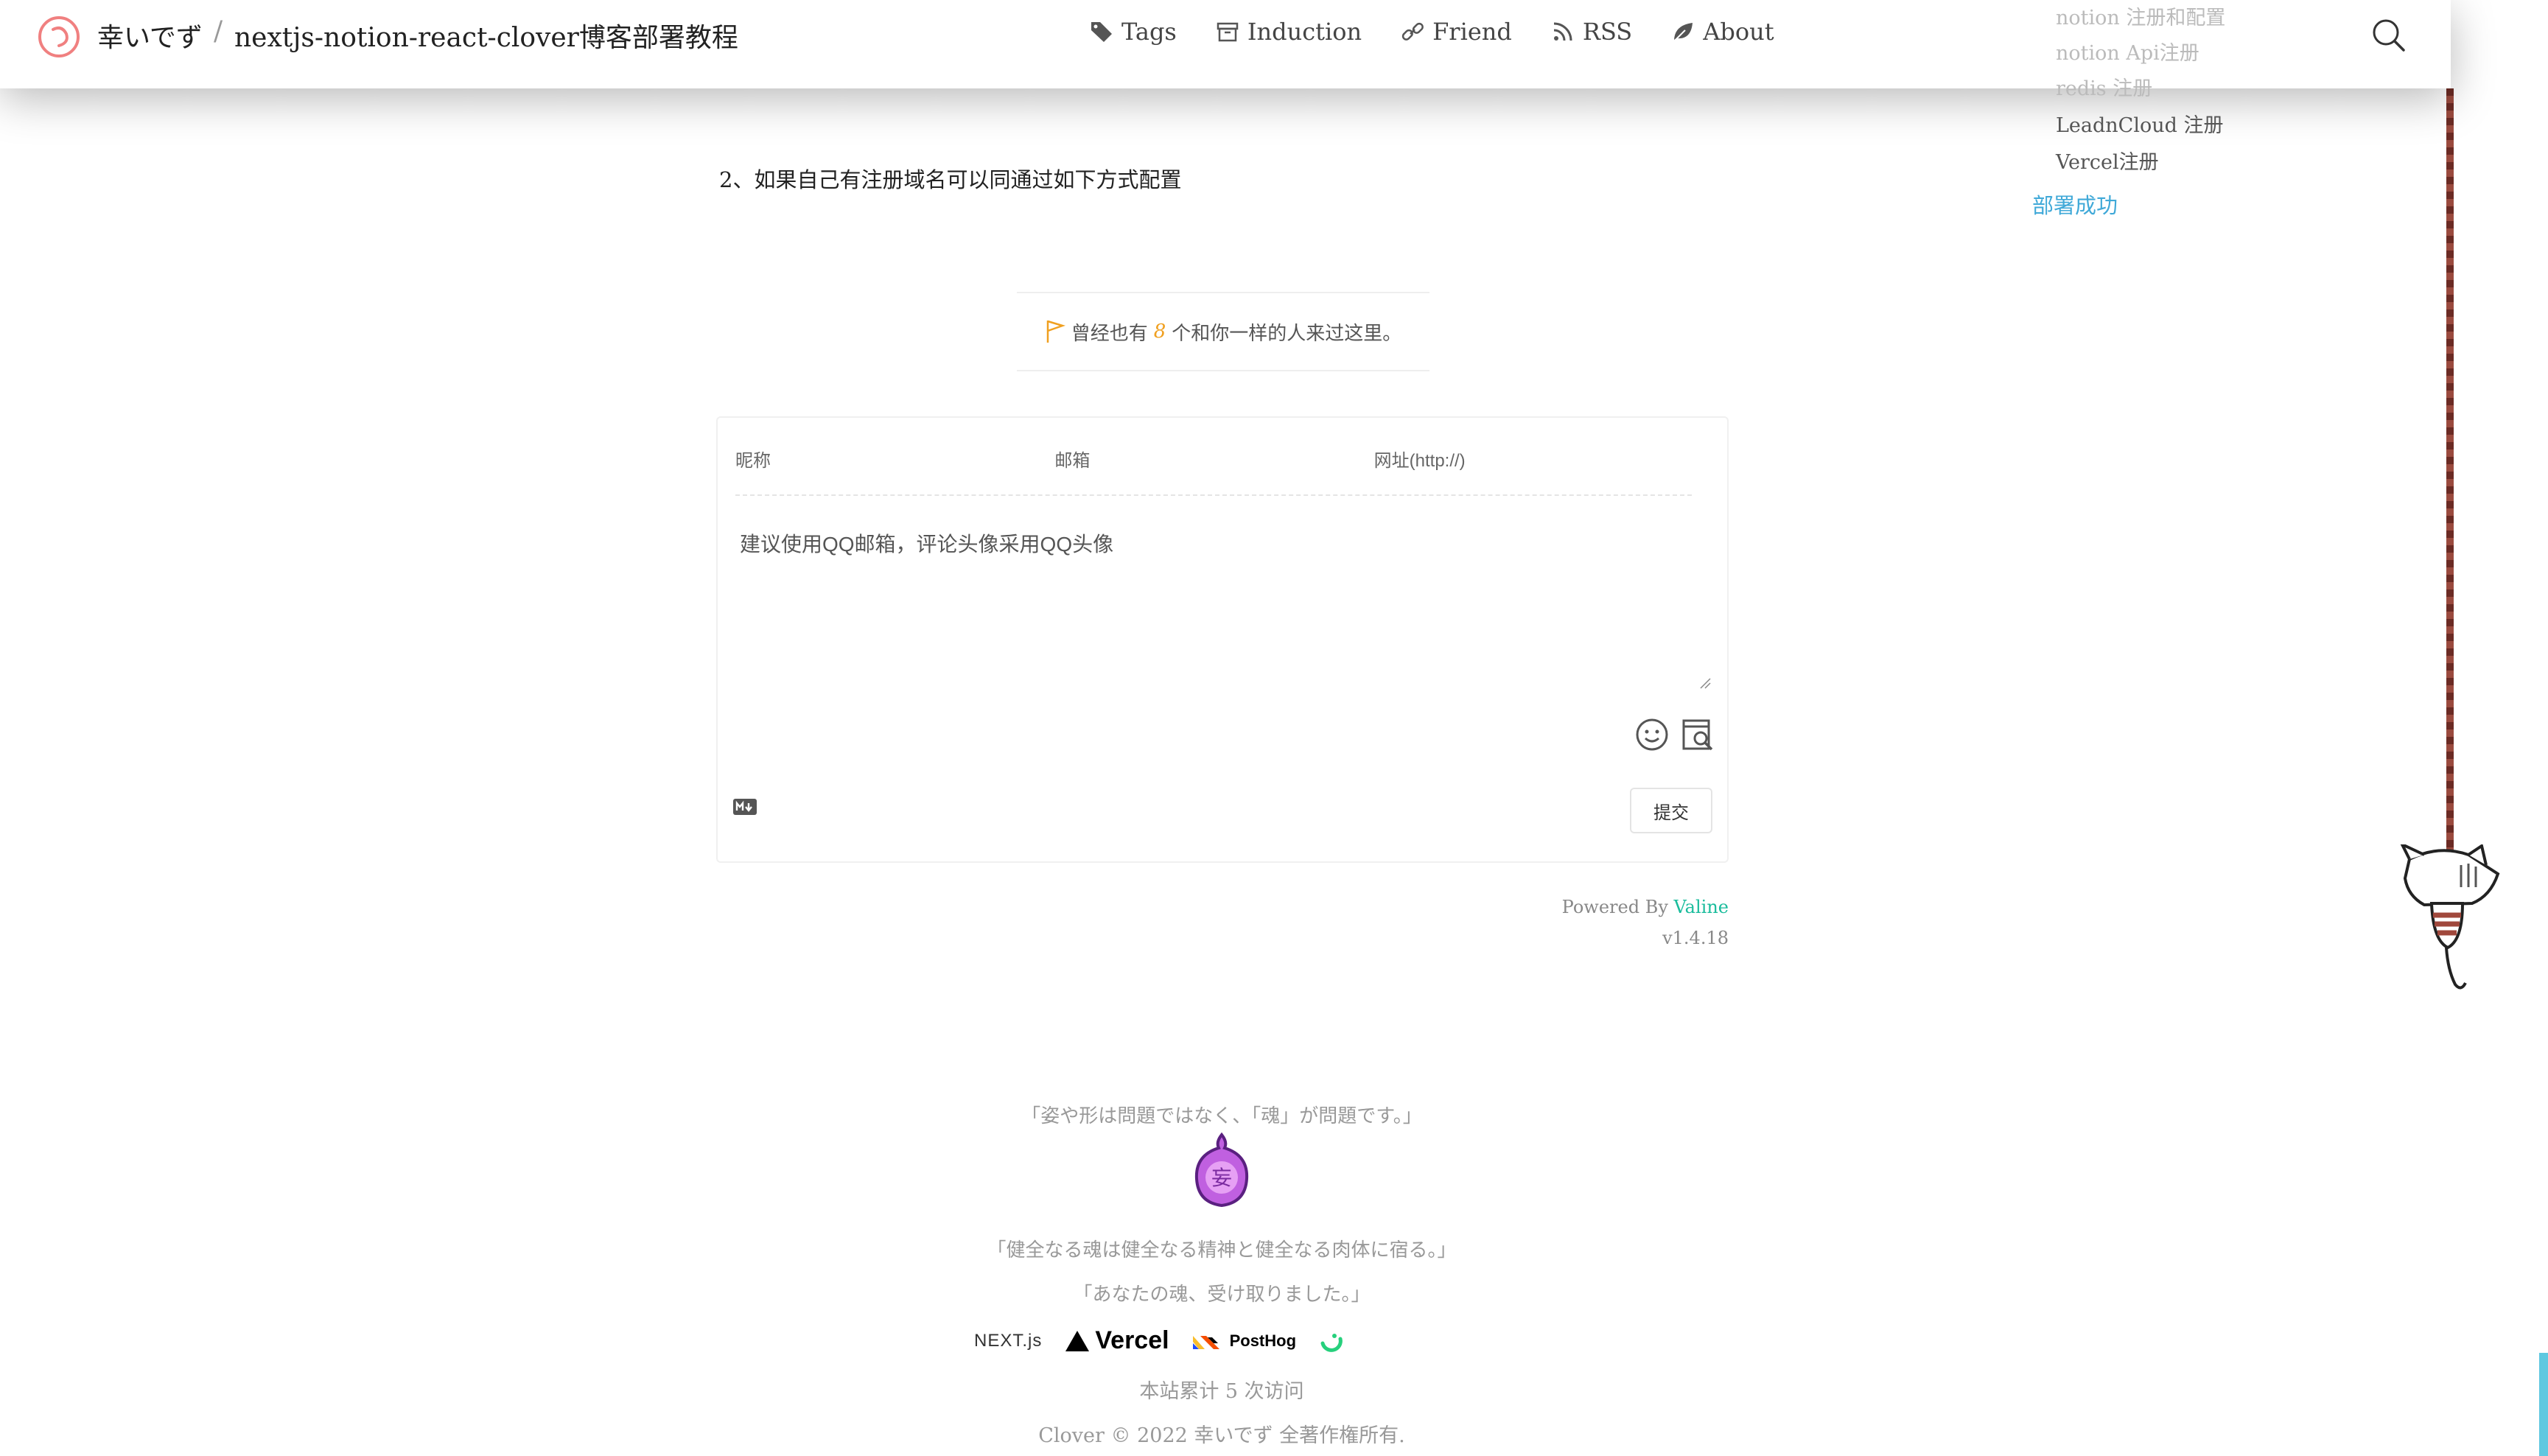  Describe the element at coordinates (1205, 1342) in the screenshot. I see `posthog-hedgehog-icon` at that location.